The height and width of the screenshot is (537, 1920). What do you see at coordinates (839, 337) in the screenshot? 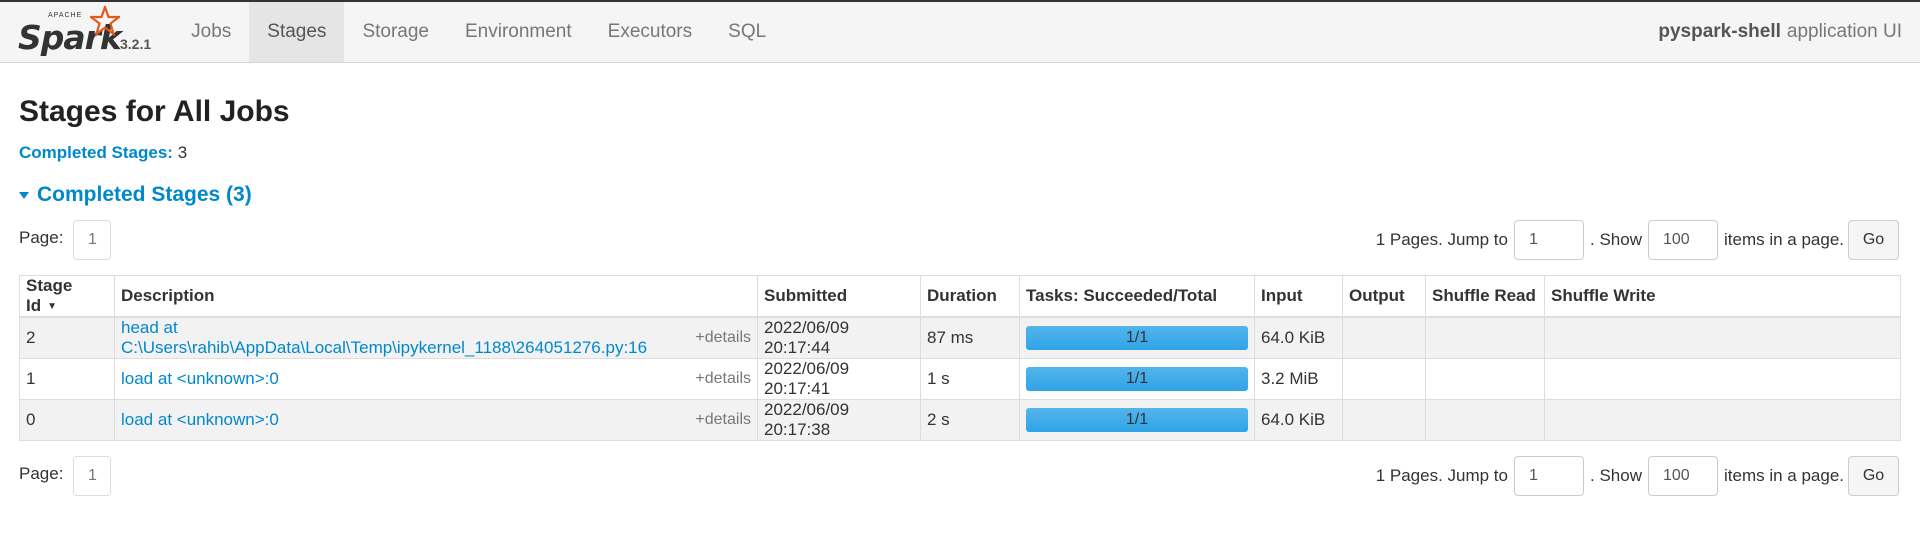
I see `submitted-cell: 2022/06/09 20:17:44` at bounding box center [839, 337].